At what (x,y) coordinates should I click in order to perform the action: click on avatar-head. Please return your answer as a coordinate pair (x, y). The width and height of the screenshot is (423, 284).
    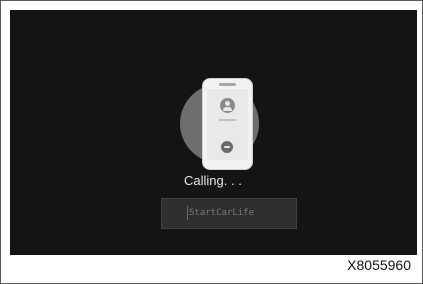
    Looking at the image, I should click on (227, 103).